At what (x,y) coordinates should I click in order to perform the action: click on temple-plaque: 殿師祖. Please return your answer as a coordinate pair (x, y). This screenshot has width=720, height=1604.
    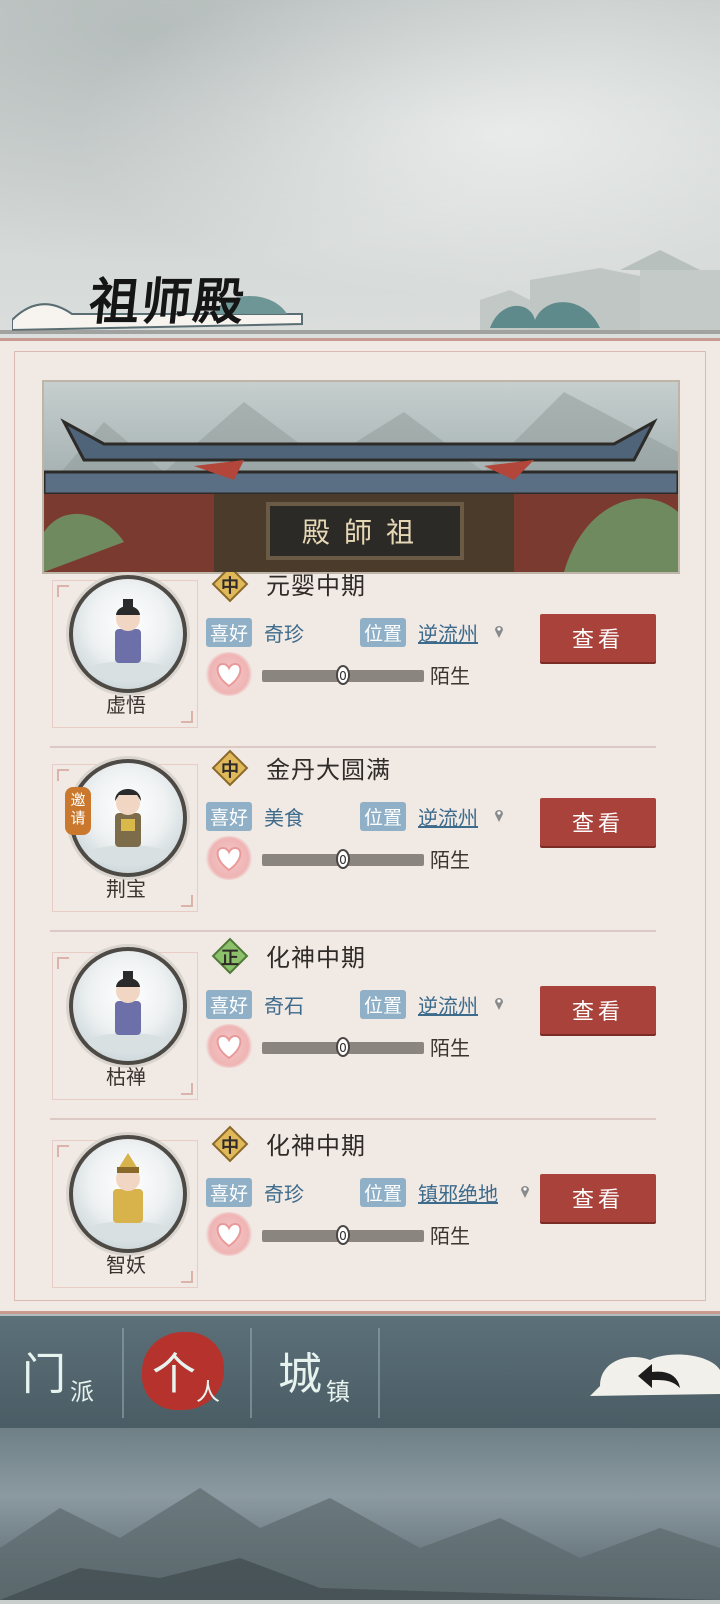
    Looking at the image, I should click on (365, 531).